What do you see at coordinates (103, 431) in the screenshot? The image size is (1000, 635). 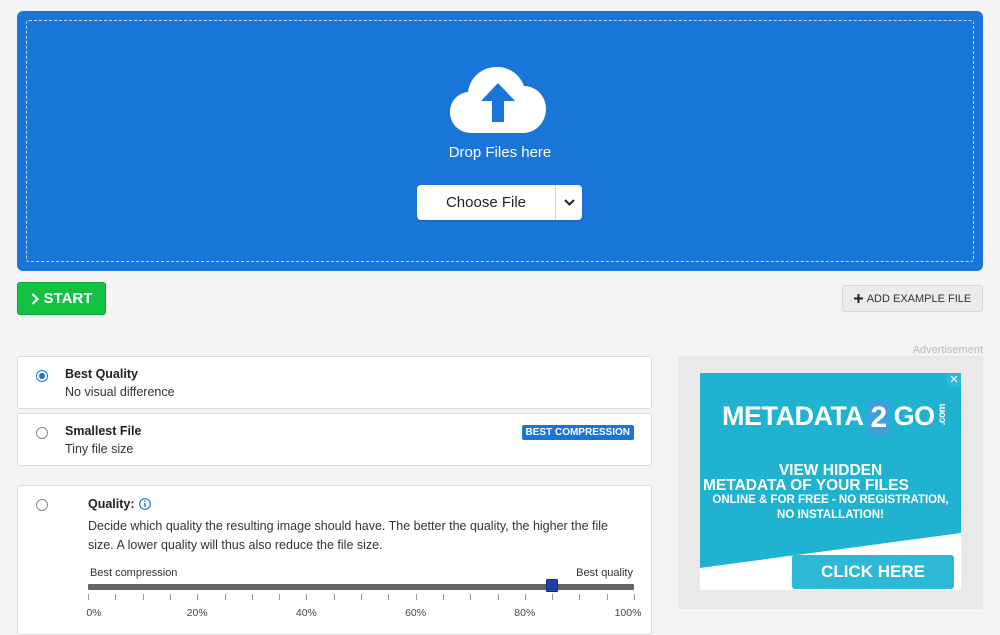 I see `option-title: Smallest File` at bounding box center [103, 431].